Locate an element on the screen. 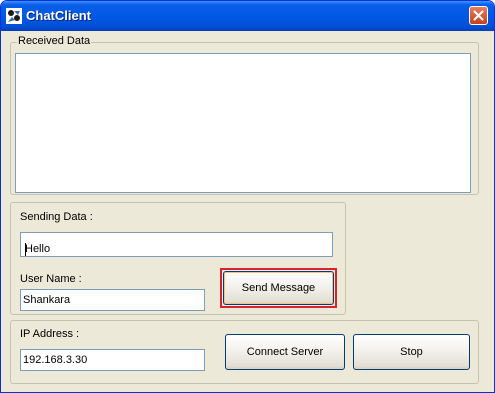  message-input-value: Hello is located at coordinates (38, 249).